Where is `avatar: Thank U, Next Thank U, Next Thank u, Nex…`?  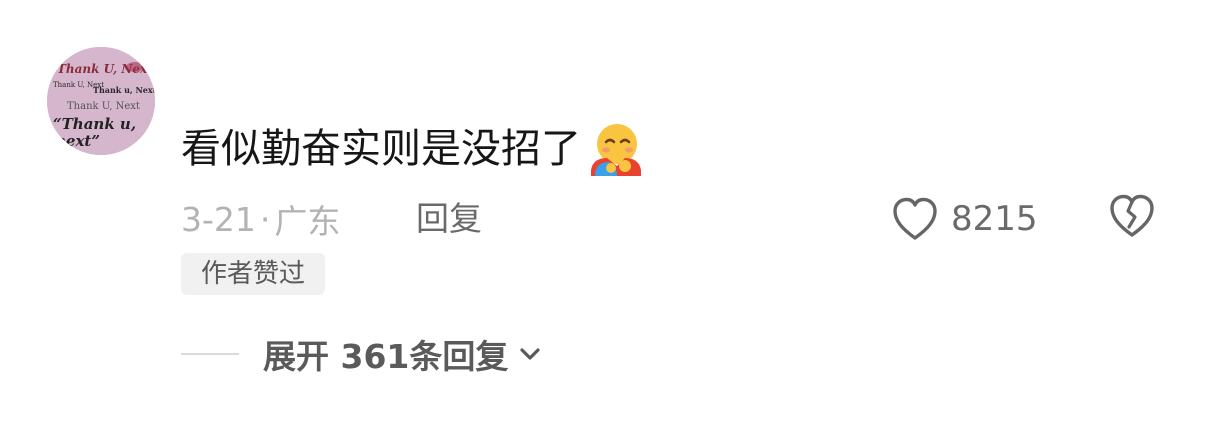 avatar: Thank U, Next Thank U, Next Thank u, Nex… is located at coordinates (101, 101).